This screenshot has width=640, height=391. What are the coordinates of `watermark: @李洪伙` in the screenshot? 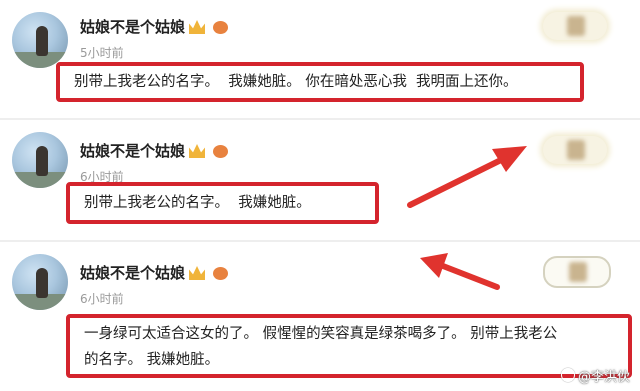 It's located at (595, 375).